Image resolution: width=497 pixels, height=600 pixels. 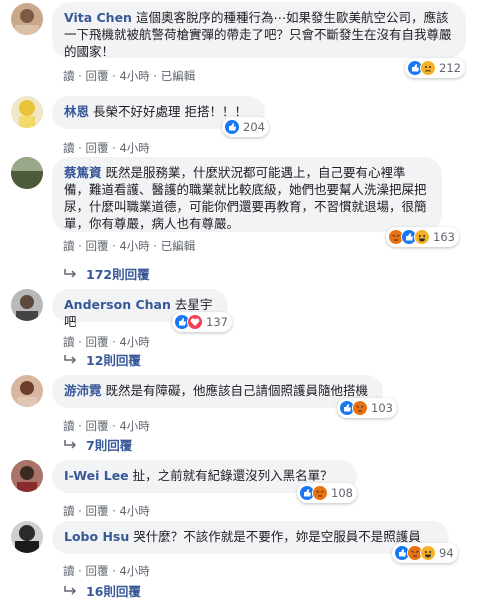 What do you see at coordinates (444, 237) in the screenshot?
I see `reaction-count: 163` at bounding box center [444, 237].